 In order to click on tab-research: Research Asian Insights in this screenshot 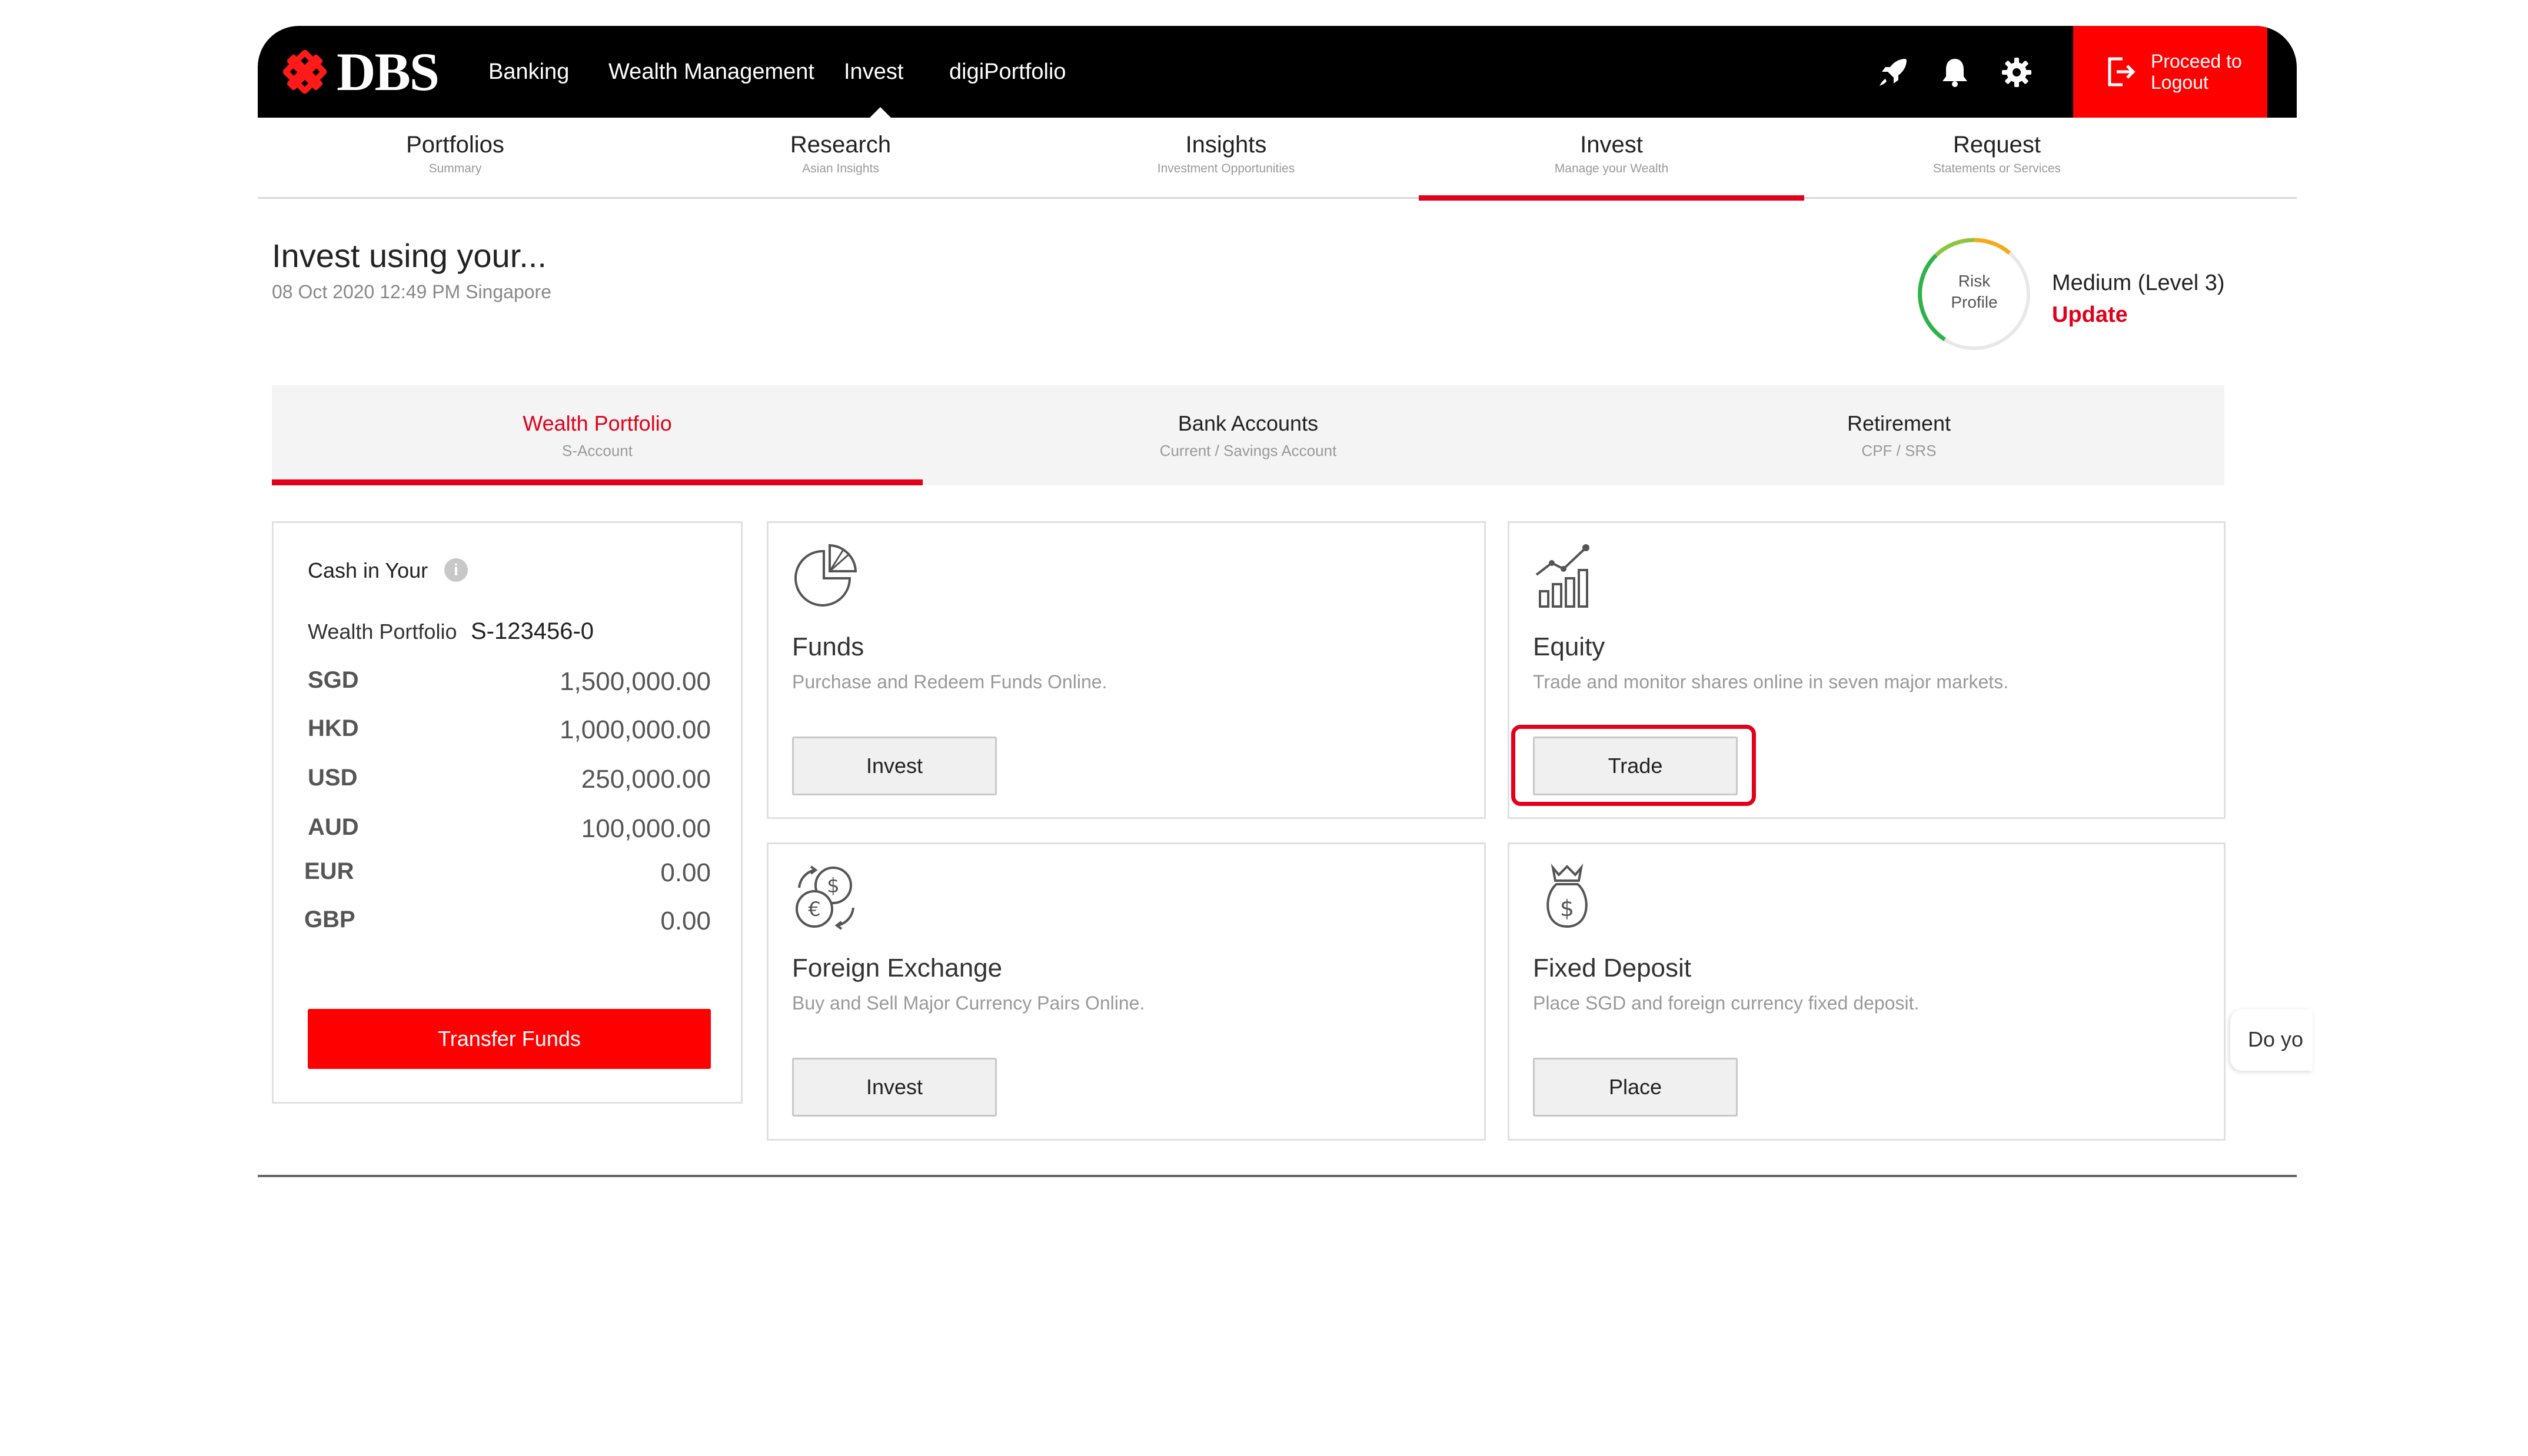, I will do `click(840, 159)`.